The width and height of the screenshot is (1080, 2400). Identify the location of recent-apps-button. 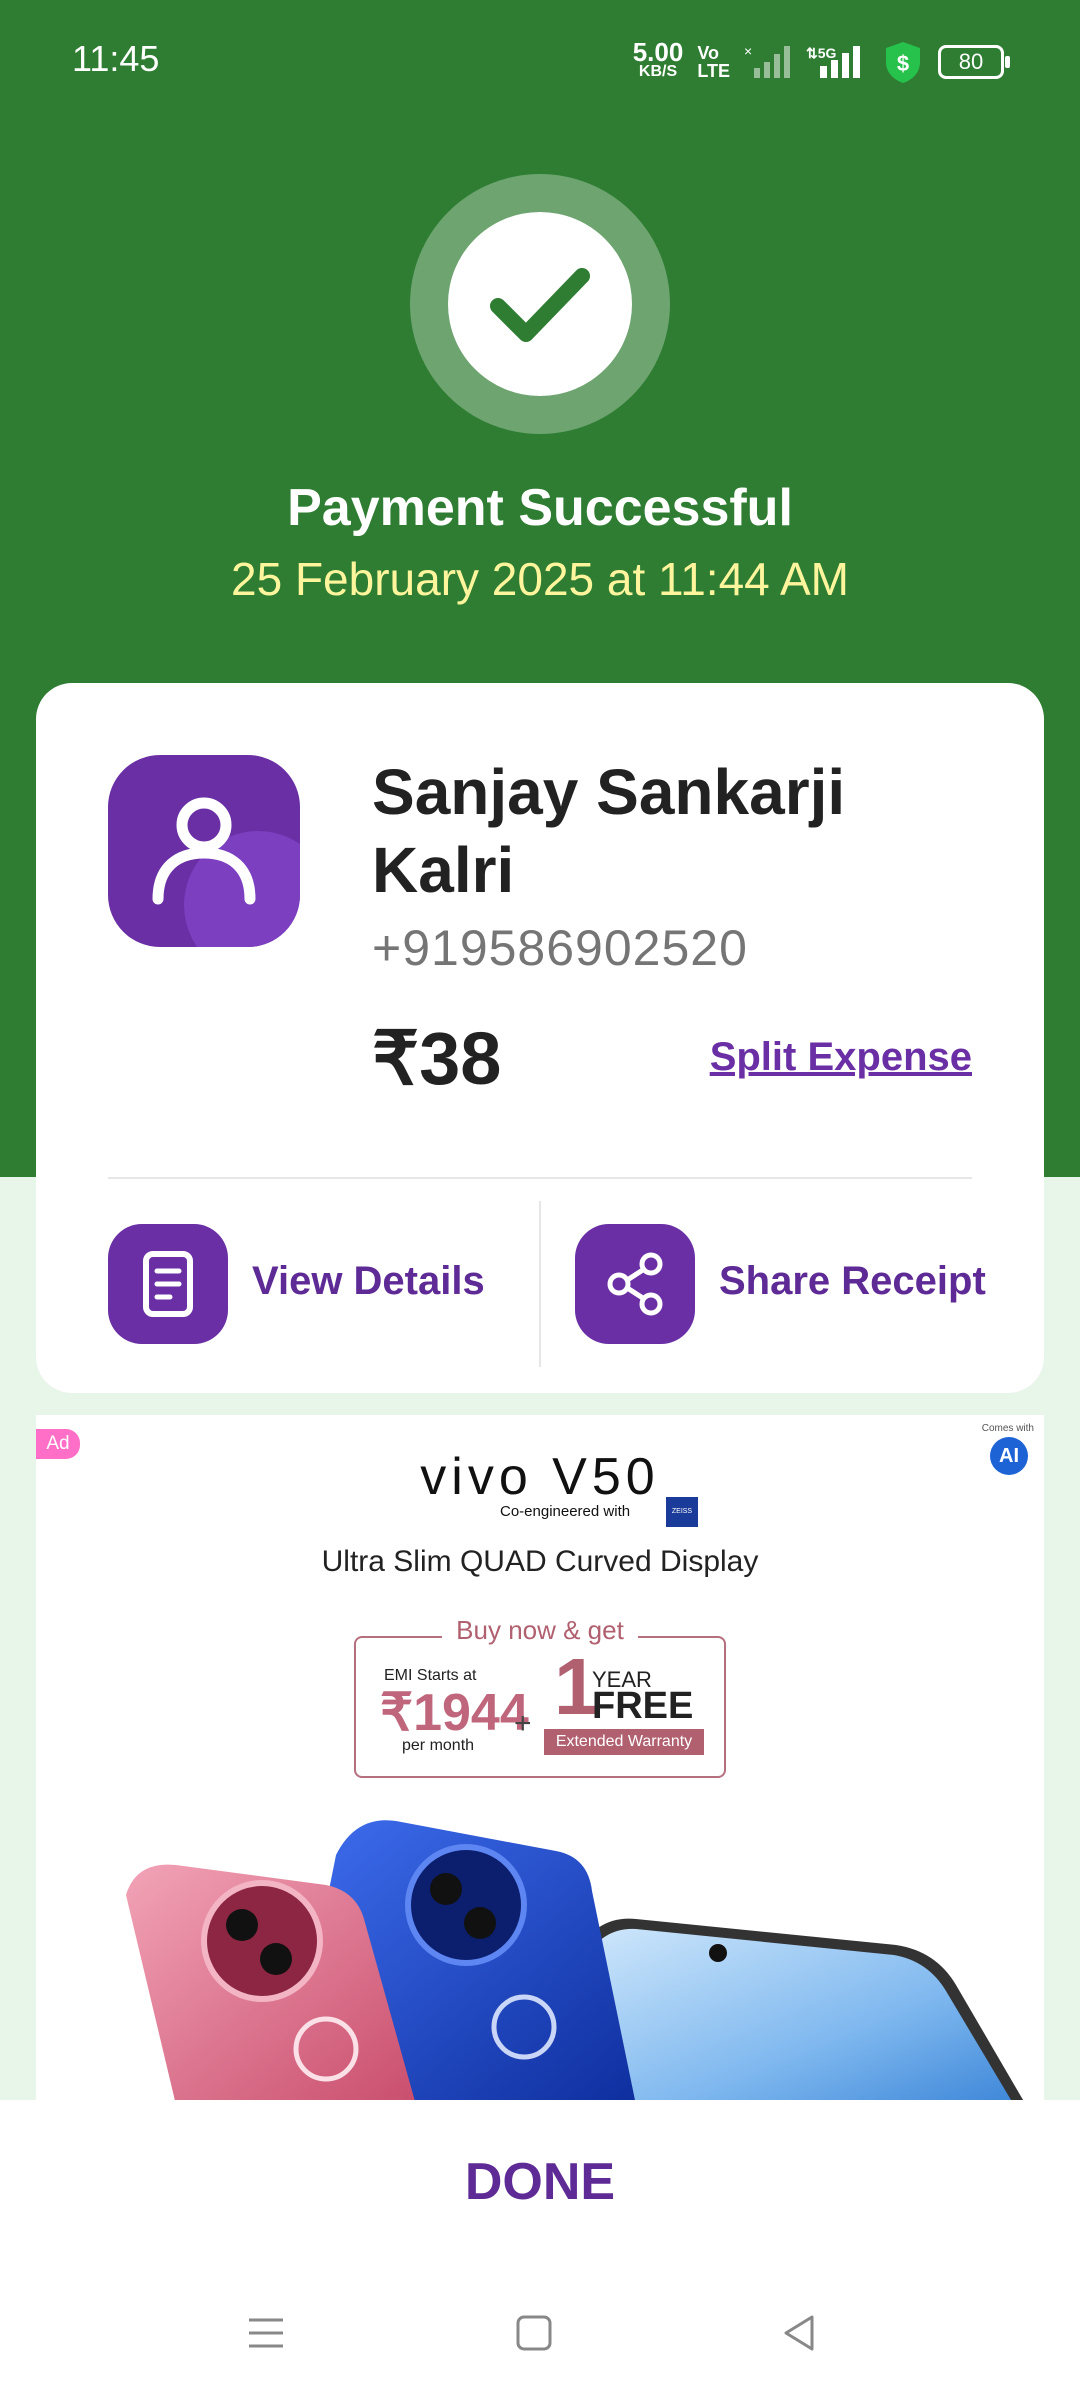
(266, 2333).